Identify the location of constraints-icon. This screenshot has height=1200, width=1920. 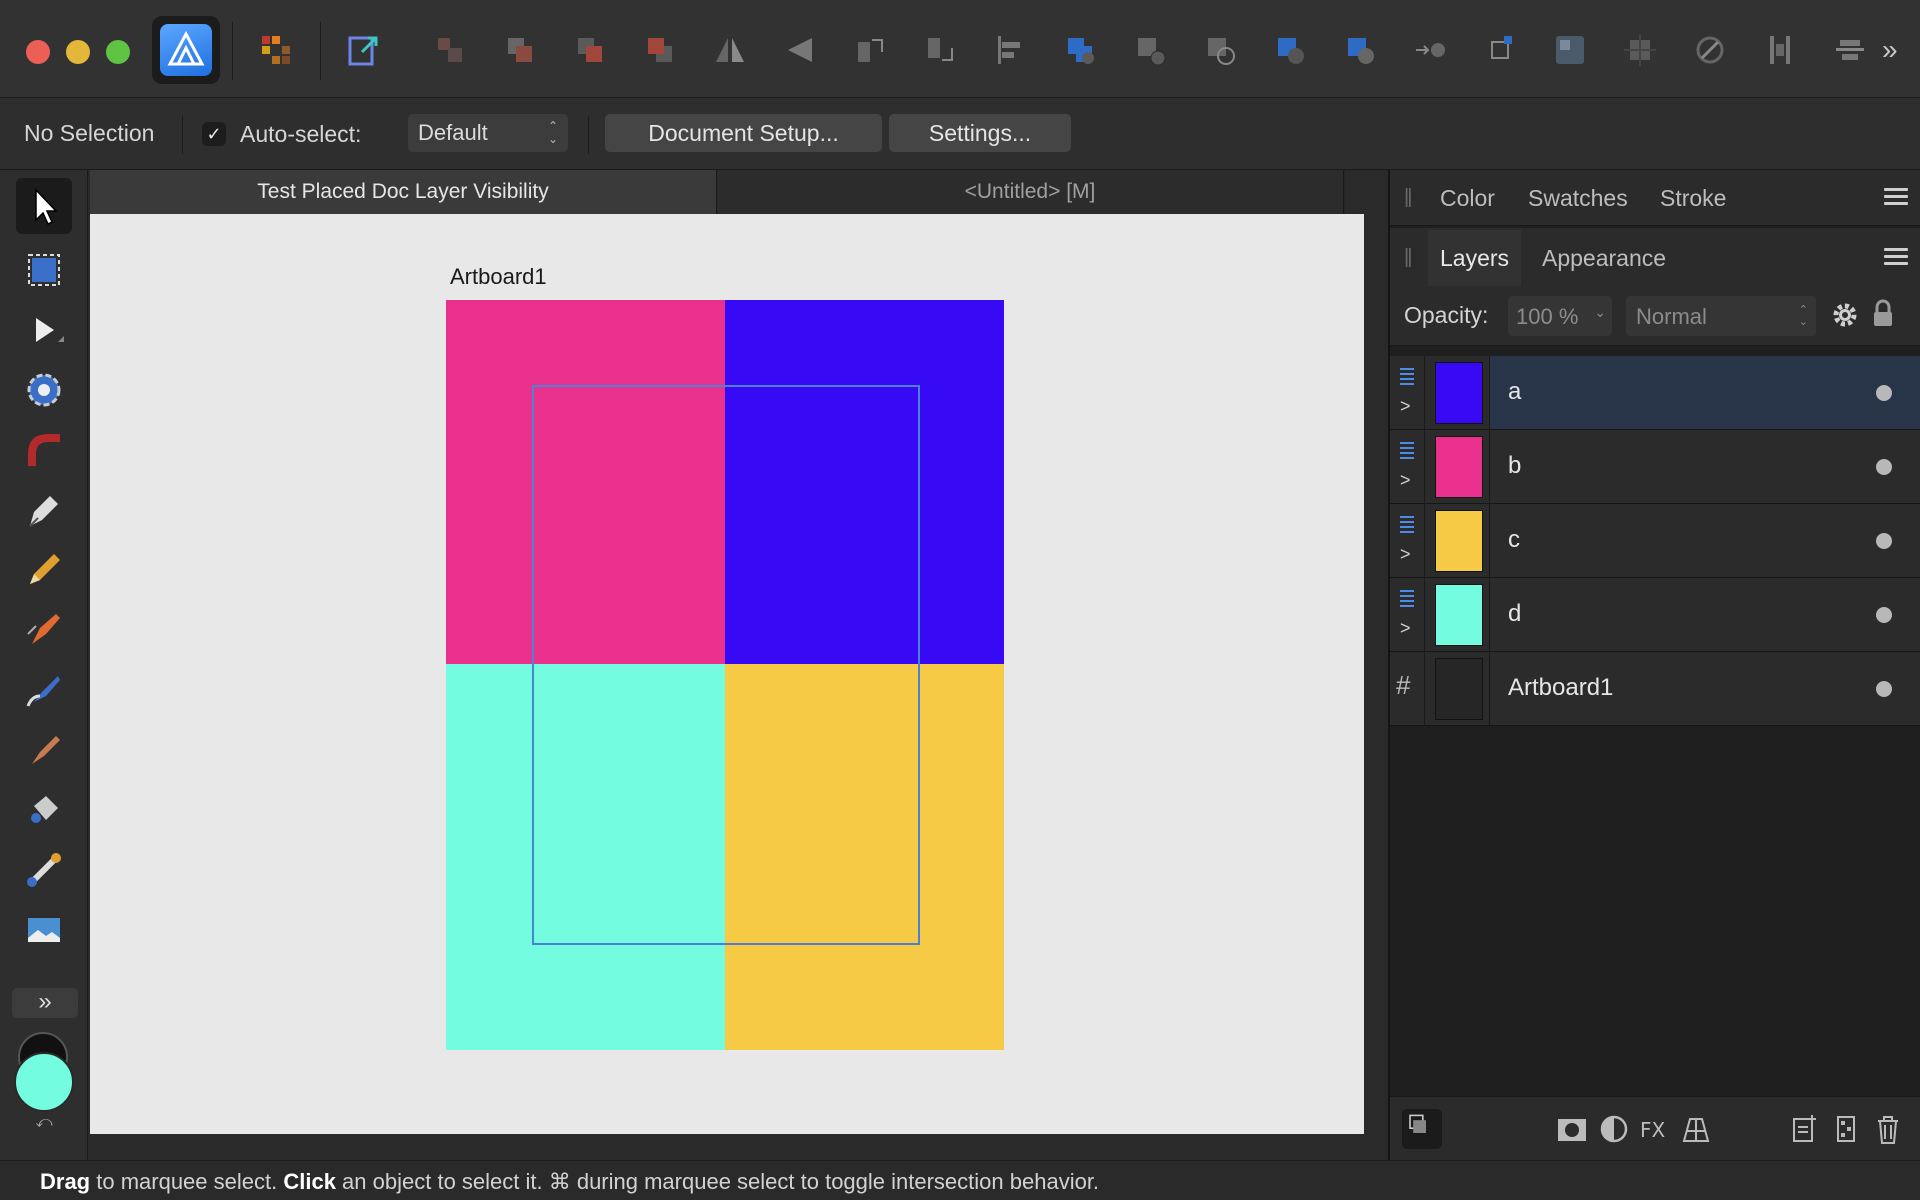
(1640, 50).